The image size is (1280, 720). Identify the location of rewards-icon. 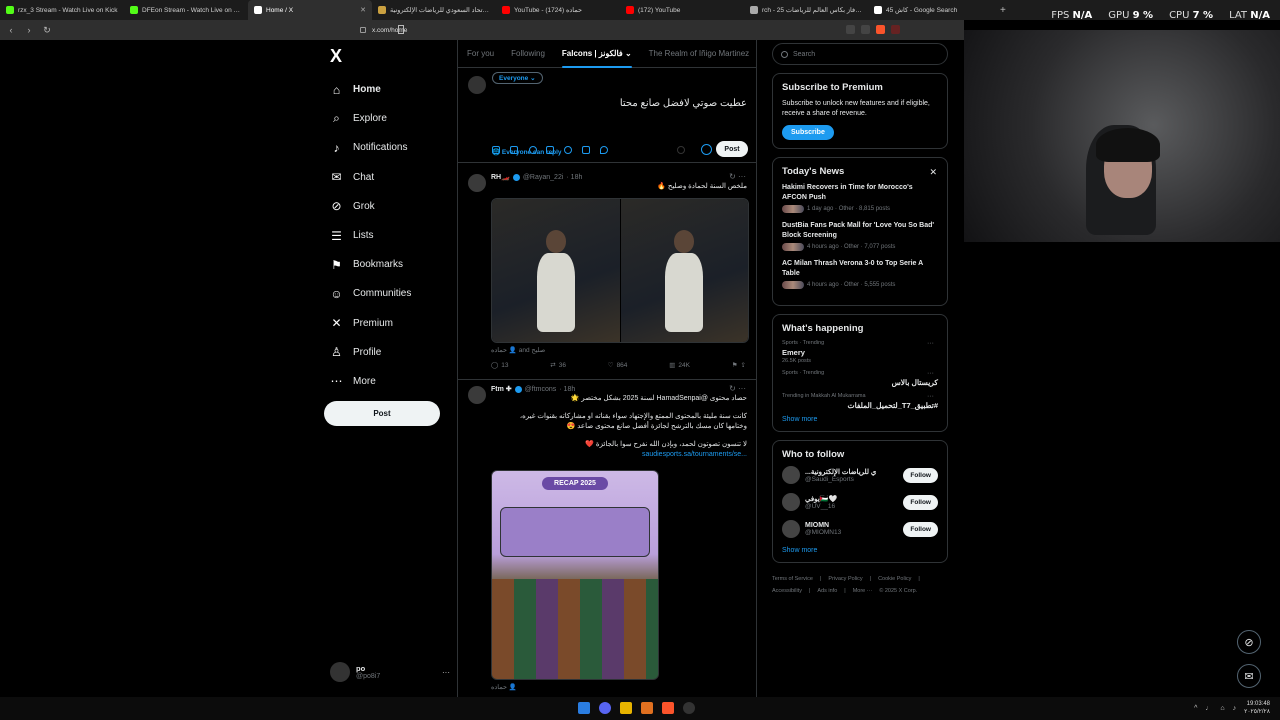
(895, 29).